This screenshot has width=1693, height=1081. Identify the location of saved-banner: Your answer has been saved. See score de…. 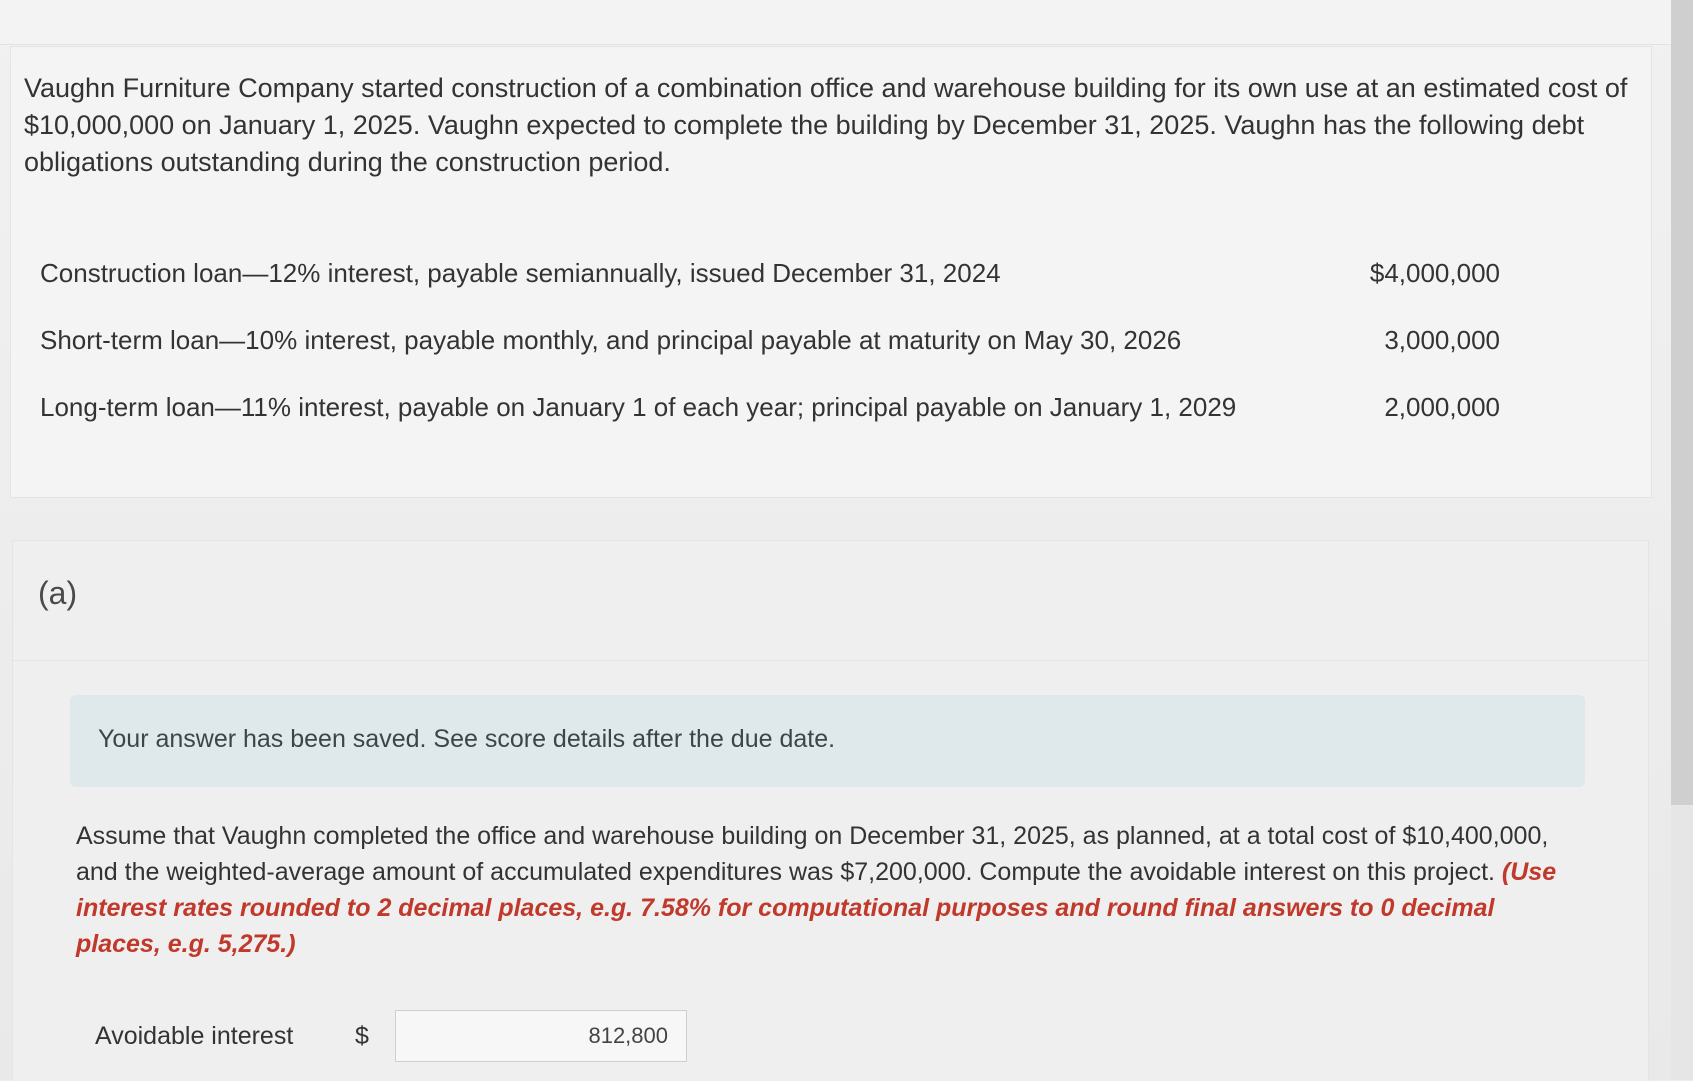
(827, 741).